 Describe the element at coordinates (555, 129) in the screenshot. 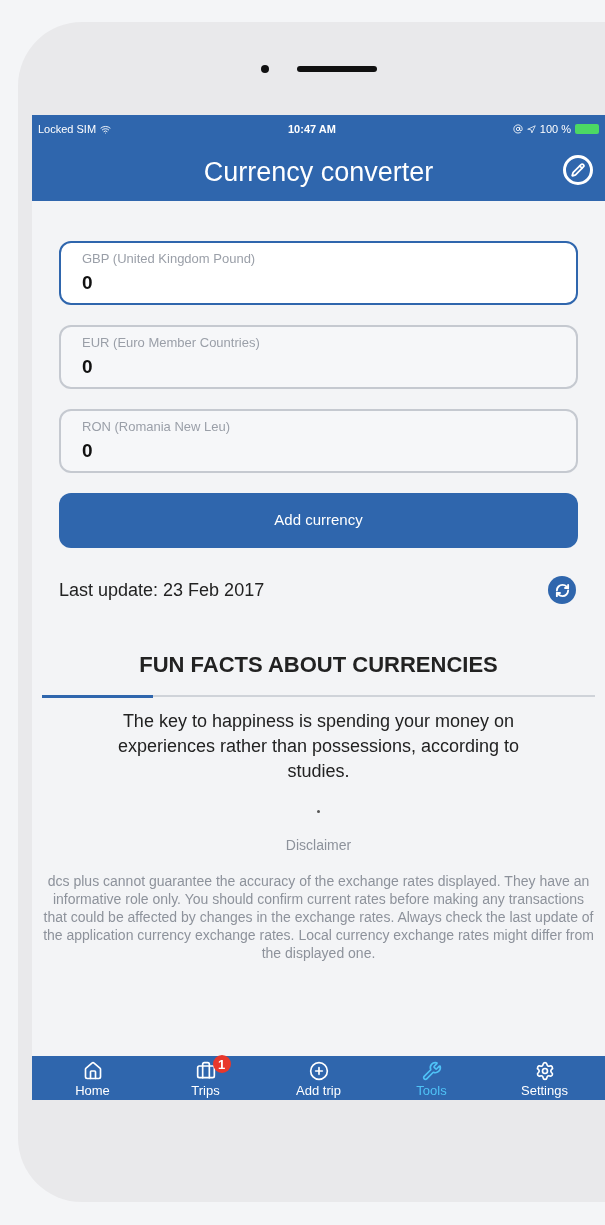

I see `battery-text: 100 %` at that location.